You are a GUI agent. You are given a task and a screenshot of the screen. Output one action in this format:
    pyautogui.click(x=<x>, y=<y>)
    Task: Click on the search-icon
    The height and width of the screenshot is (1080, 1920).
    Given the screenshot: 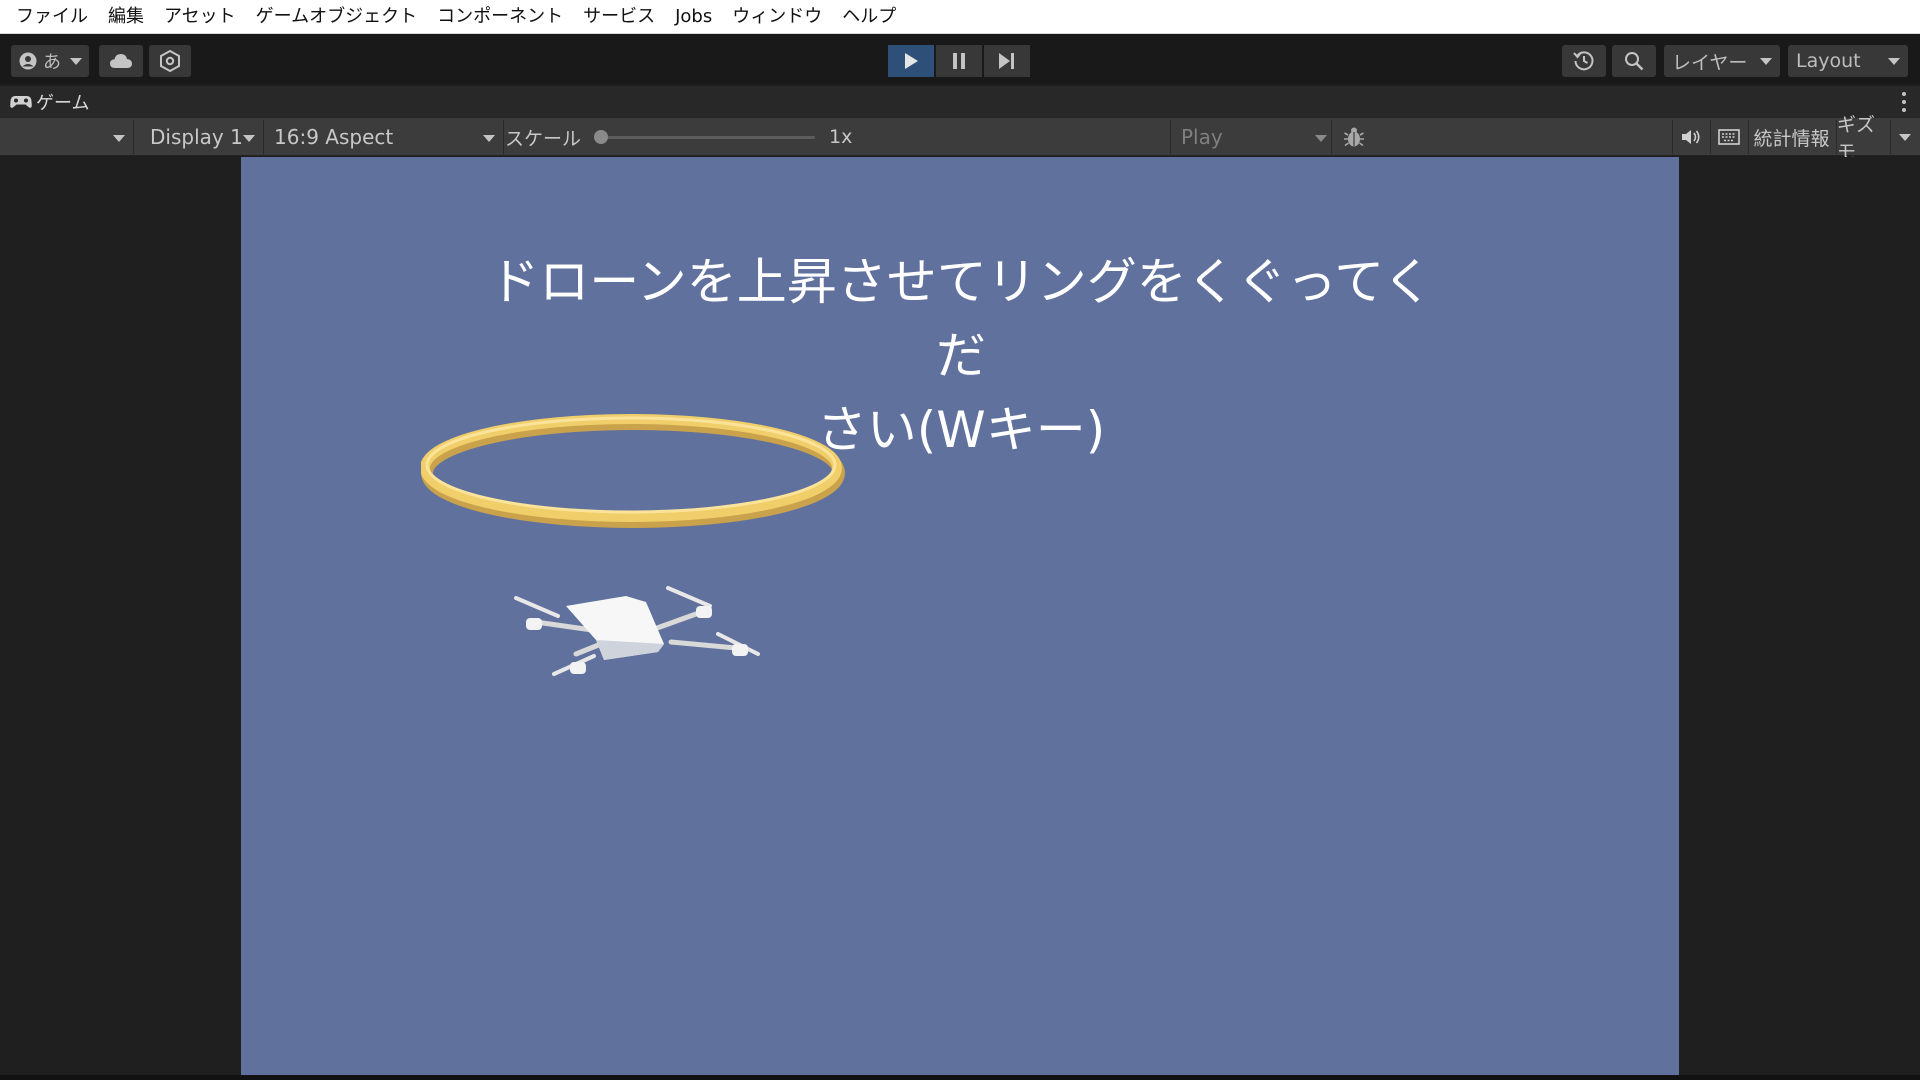 What is the action you would take?
    pyautogui.click(x=1634, y=61)
    